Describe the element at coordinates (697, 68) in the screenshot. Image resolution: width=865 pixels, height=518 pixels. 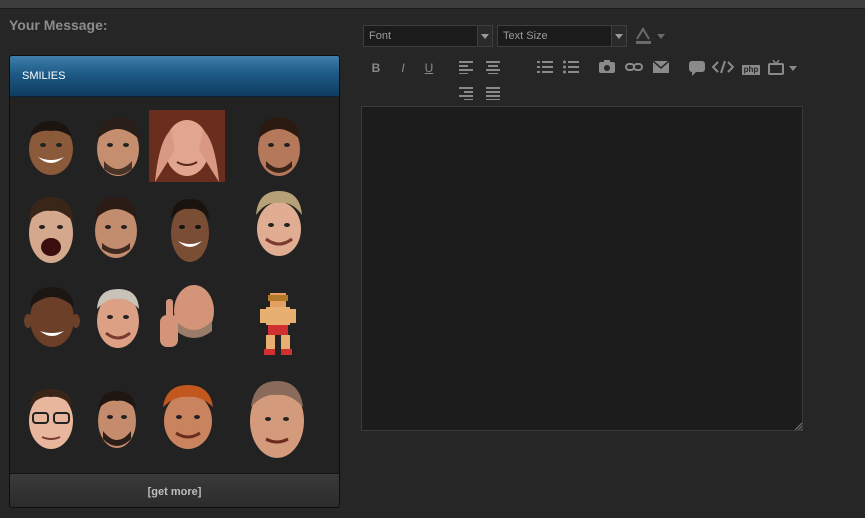
I see `quote-icon` at that location.